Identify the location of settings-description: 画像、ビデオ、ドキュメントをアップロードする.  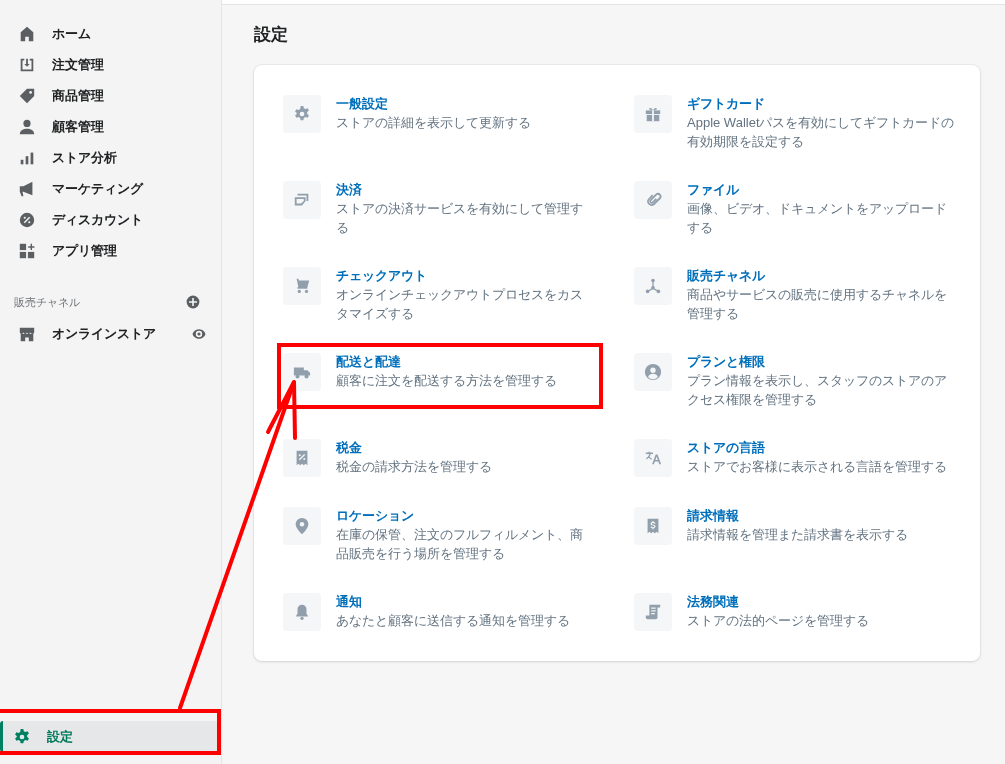
(817, 218).